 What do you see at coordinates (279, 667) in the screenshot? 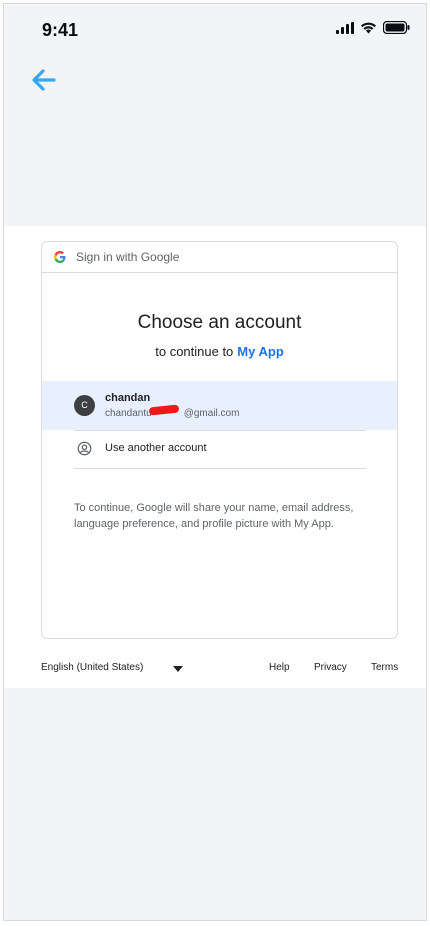
I see `help-link: Help` at bounding box center [279, 667].